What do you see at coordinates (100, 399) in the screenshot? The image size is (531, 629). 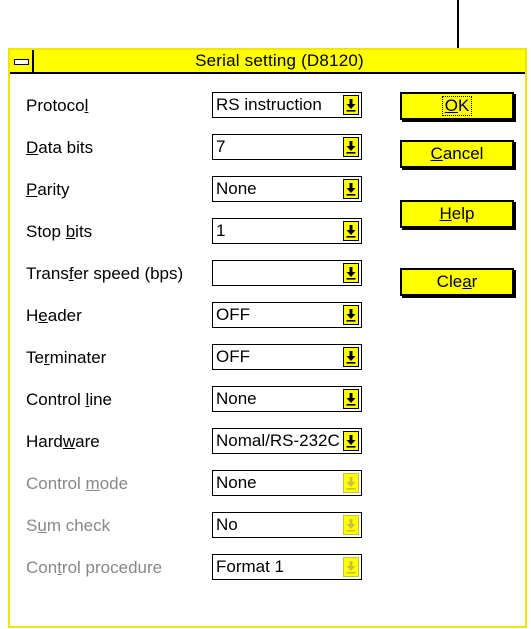 I see `control-line-label-post: ine` at bounding box center [100, 399].